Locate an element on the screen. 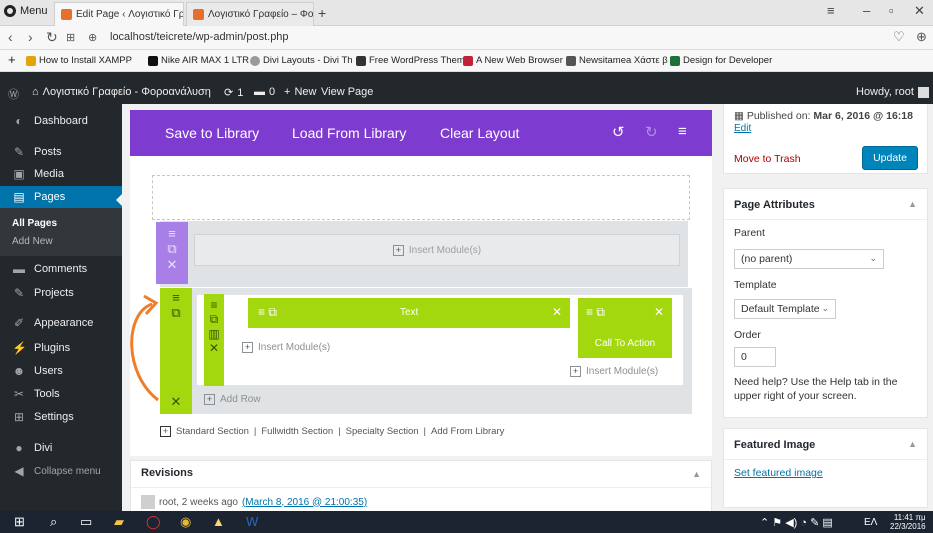 The image size is (933, 533). history-icon: ≡ is located at coordinates (682, 131).